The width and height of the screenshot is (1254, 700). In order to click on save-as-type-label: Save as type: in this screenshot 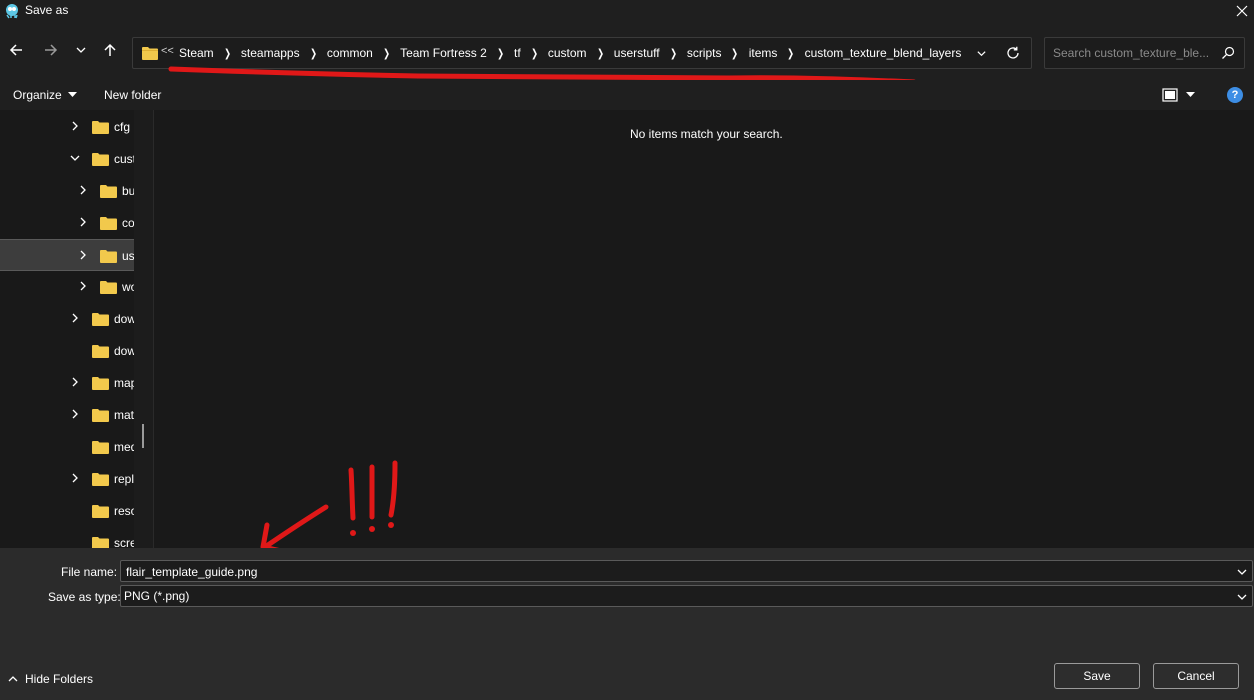, I will do `click(84, 597)`.